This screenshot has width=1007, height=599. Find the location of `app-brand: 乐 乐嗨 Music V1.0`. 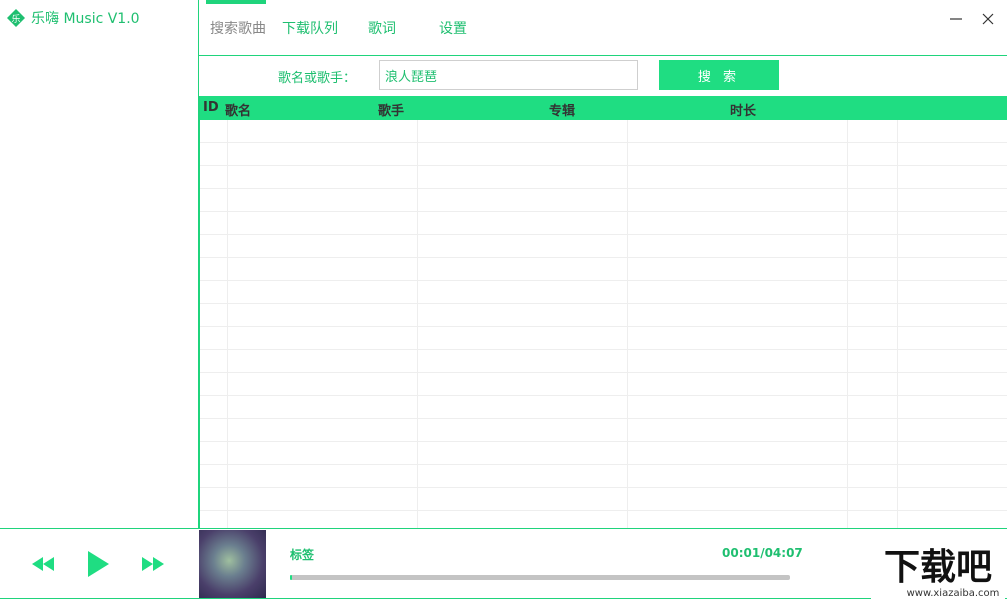

app-brand: 乐 乐嗨 Music V1.0 is located at coordinates (73, 18).